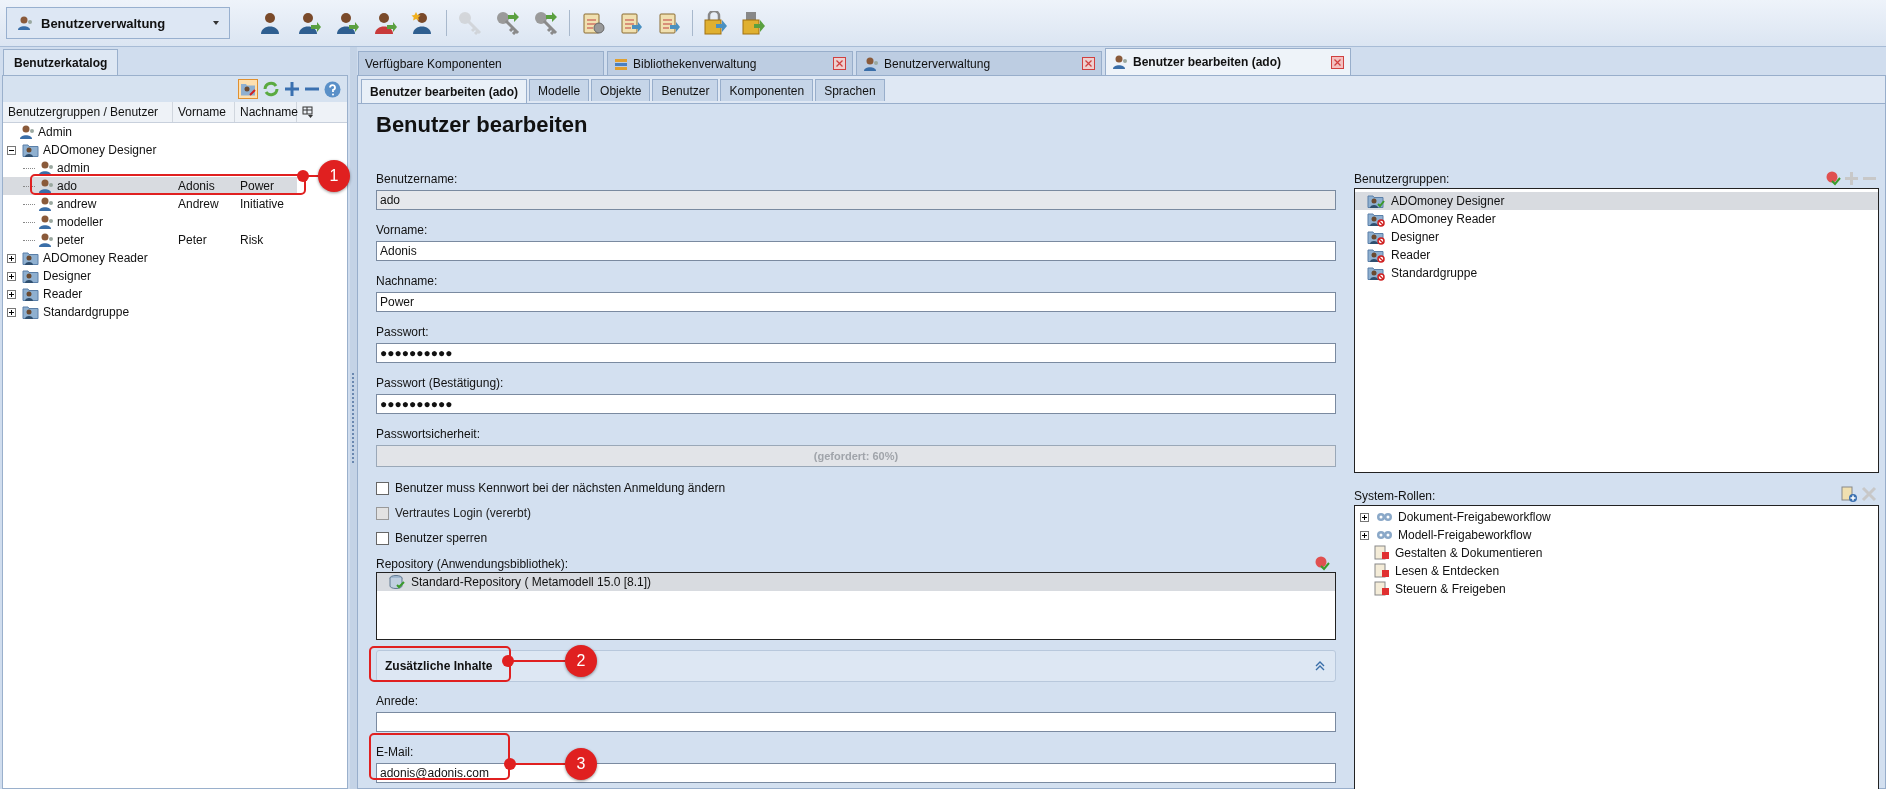 This screenshot has width=1886, height=789. What do you see at coordinates (150, 222) in the screenshot?
I see `tree-row: modeller` at bounding box center [150, 222].